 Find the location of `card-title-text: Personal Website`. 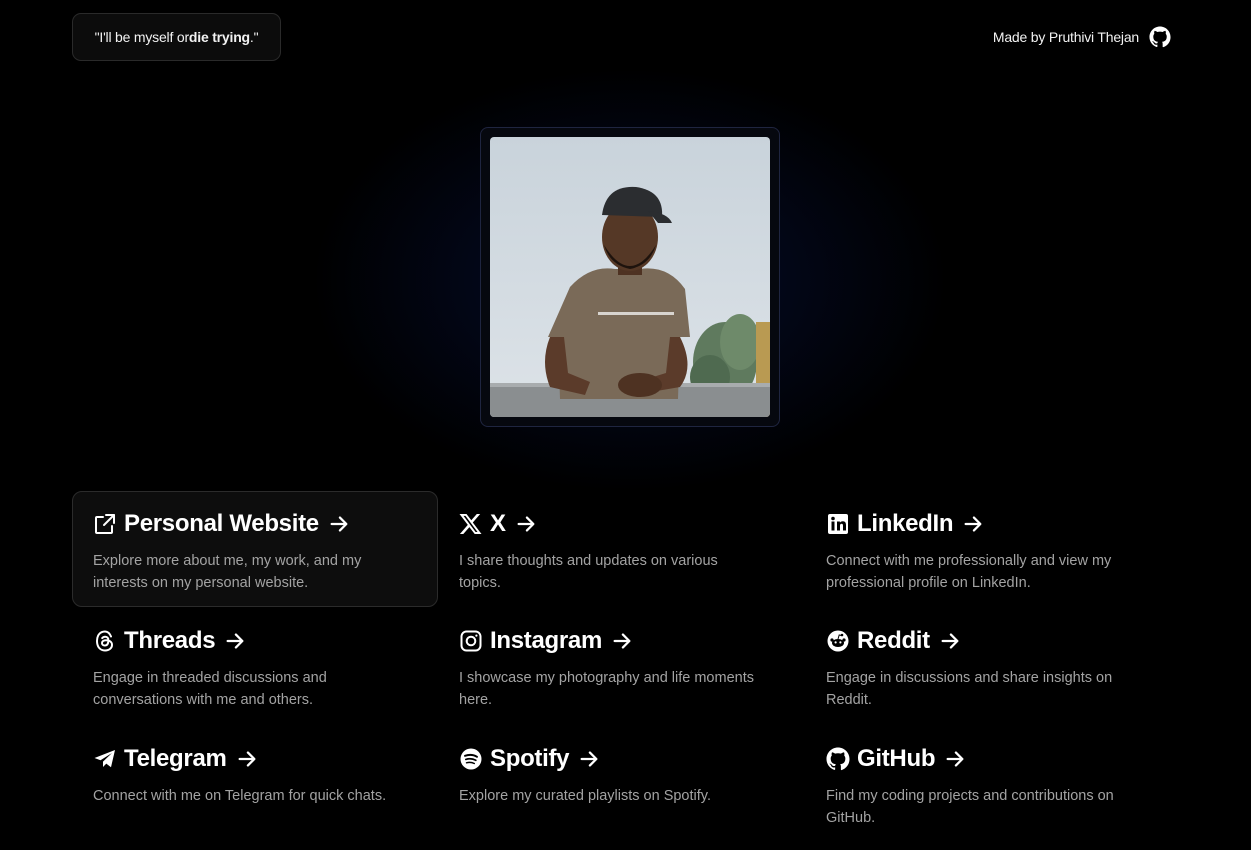

card-title-text: Personal Website is located at coordinates (221, 523).